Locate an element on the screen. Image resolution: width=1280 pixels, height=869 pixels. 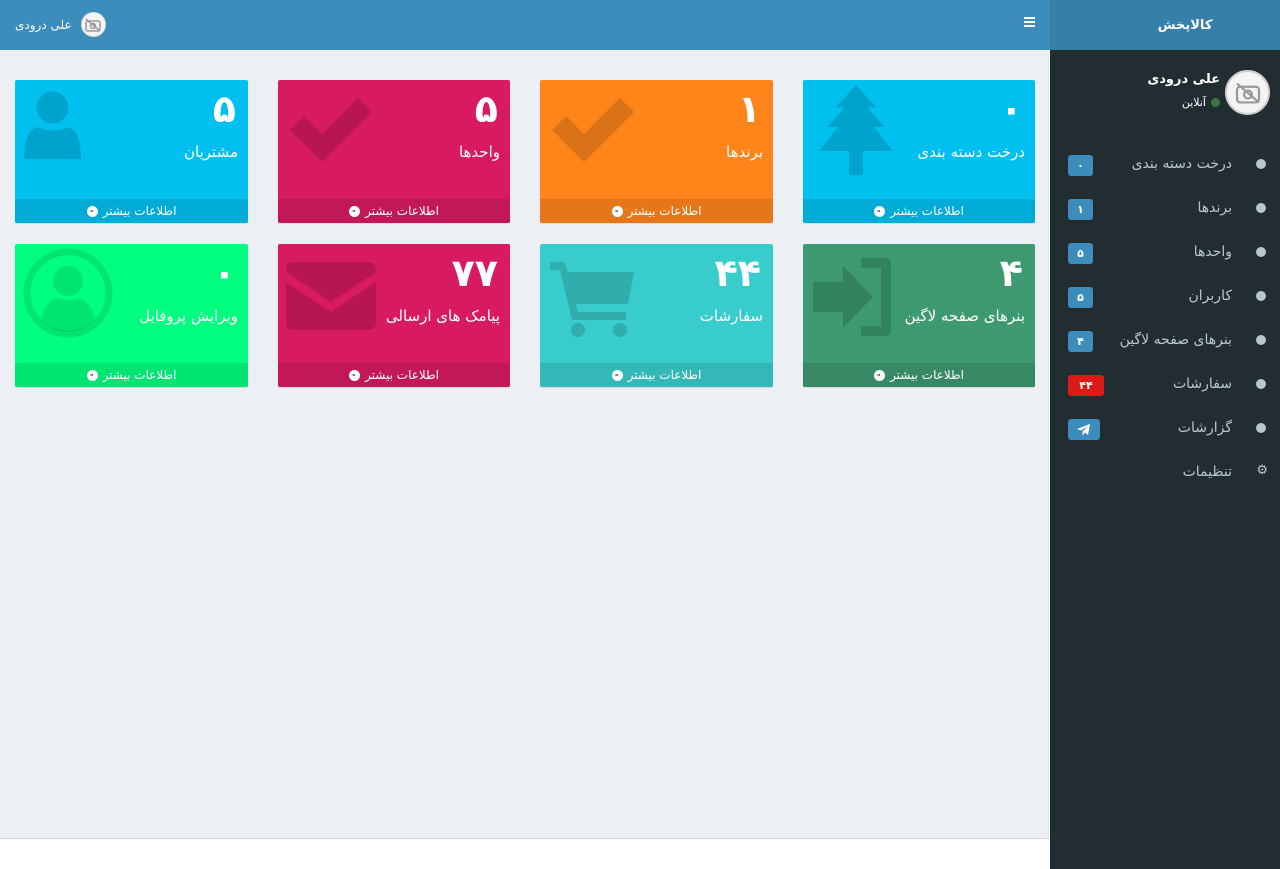
sidebar-item-label: برندها is located at coordinates (1214, 208).